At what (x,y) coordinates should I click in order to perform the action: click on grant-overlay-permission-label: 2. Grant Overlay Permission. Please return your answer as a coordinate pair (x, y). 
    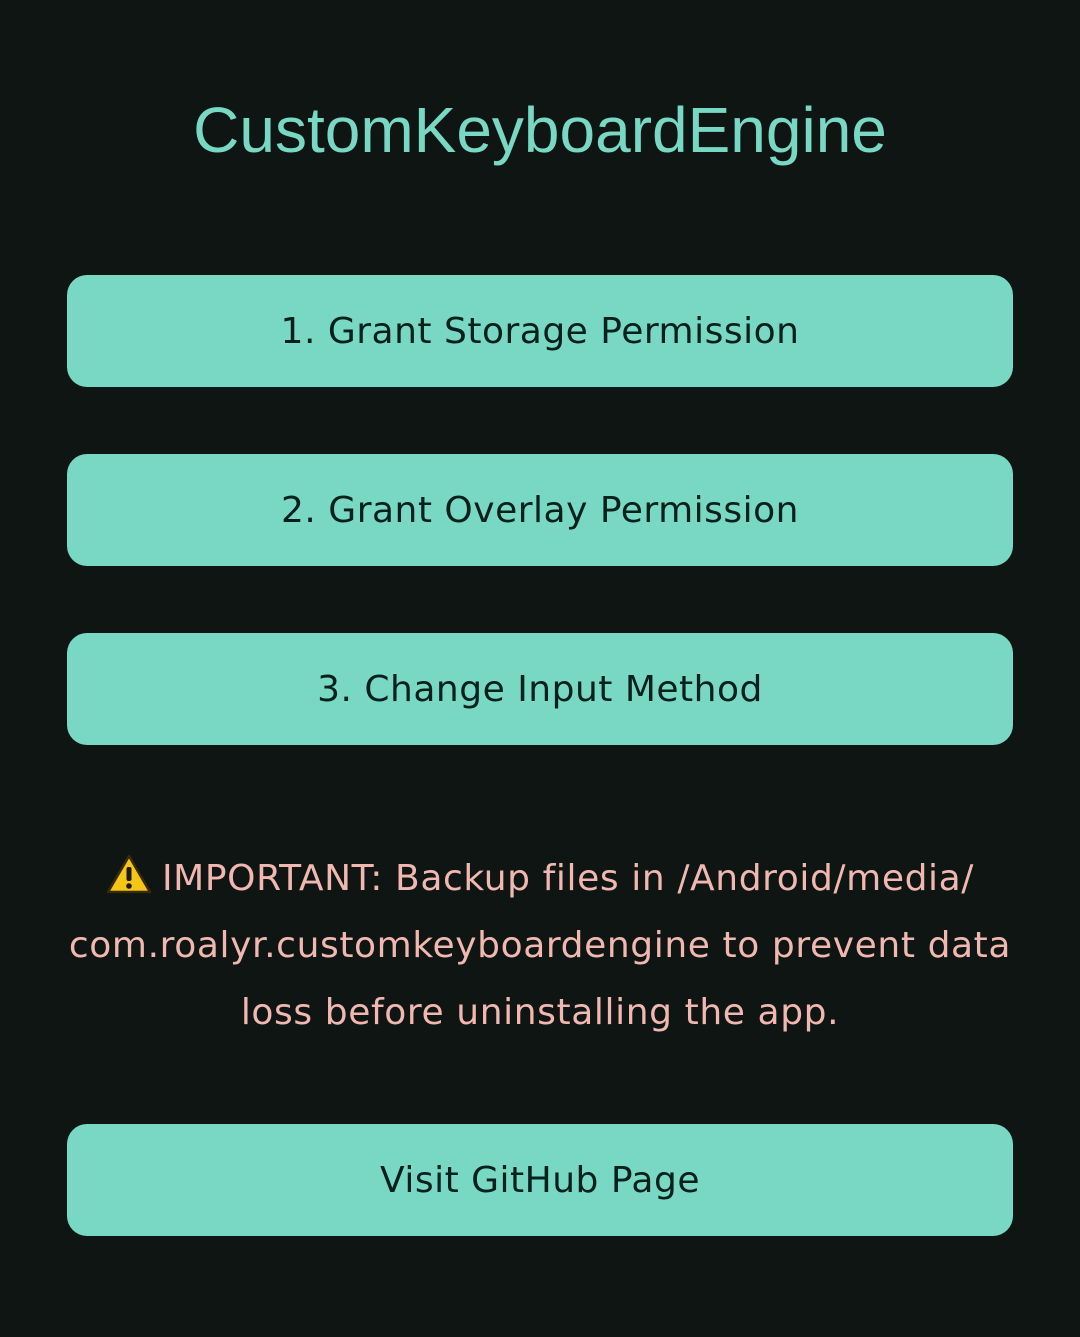
    Looking at the image, I should click on (540, 510).